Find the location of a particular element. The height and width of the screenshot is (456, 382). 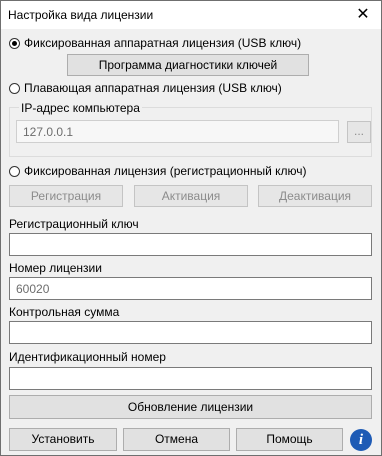

license-number-label: Номер лицензии is located at coordinates (55, 268).